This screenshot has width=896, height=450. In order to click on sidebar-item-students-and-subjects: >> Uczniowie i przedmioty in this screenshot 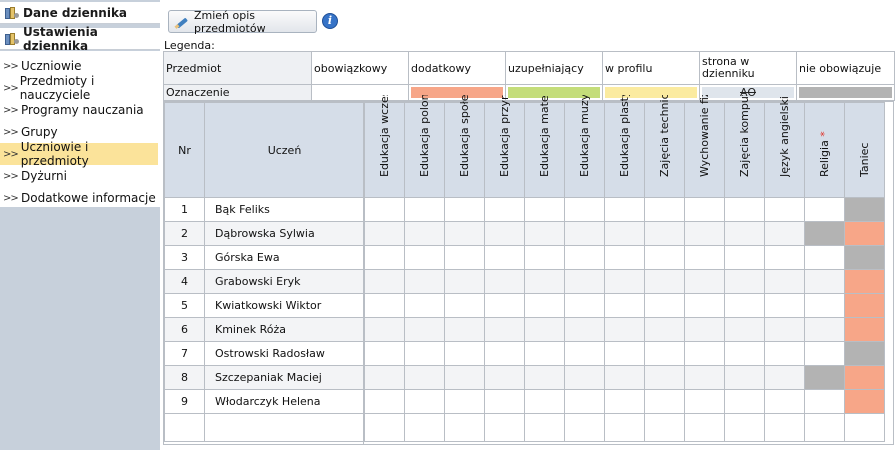, I will do `click(79, 154)`.